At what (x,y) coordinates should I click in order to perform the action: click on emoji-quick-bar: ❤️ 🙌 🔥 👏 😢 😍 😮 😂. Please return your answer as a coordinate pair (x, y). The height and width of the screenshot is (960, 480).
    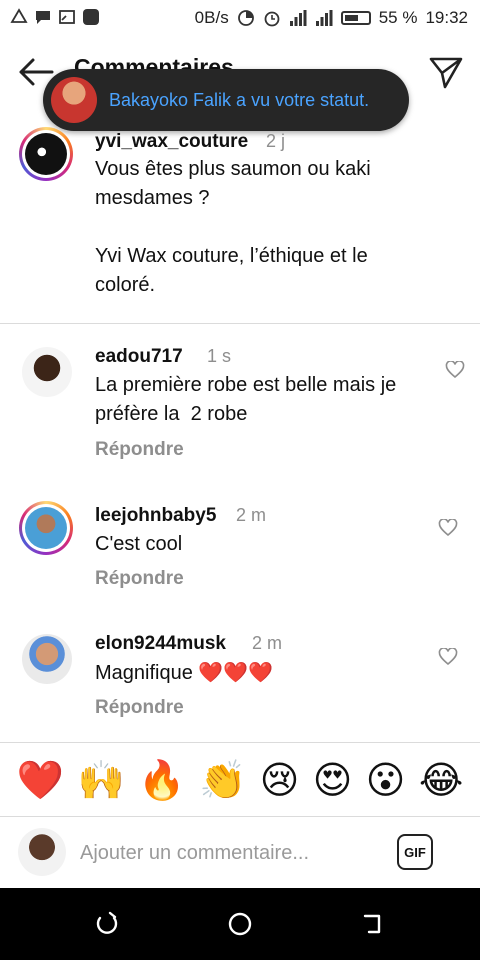
    Looking at the image, I should click on (240, 781).